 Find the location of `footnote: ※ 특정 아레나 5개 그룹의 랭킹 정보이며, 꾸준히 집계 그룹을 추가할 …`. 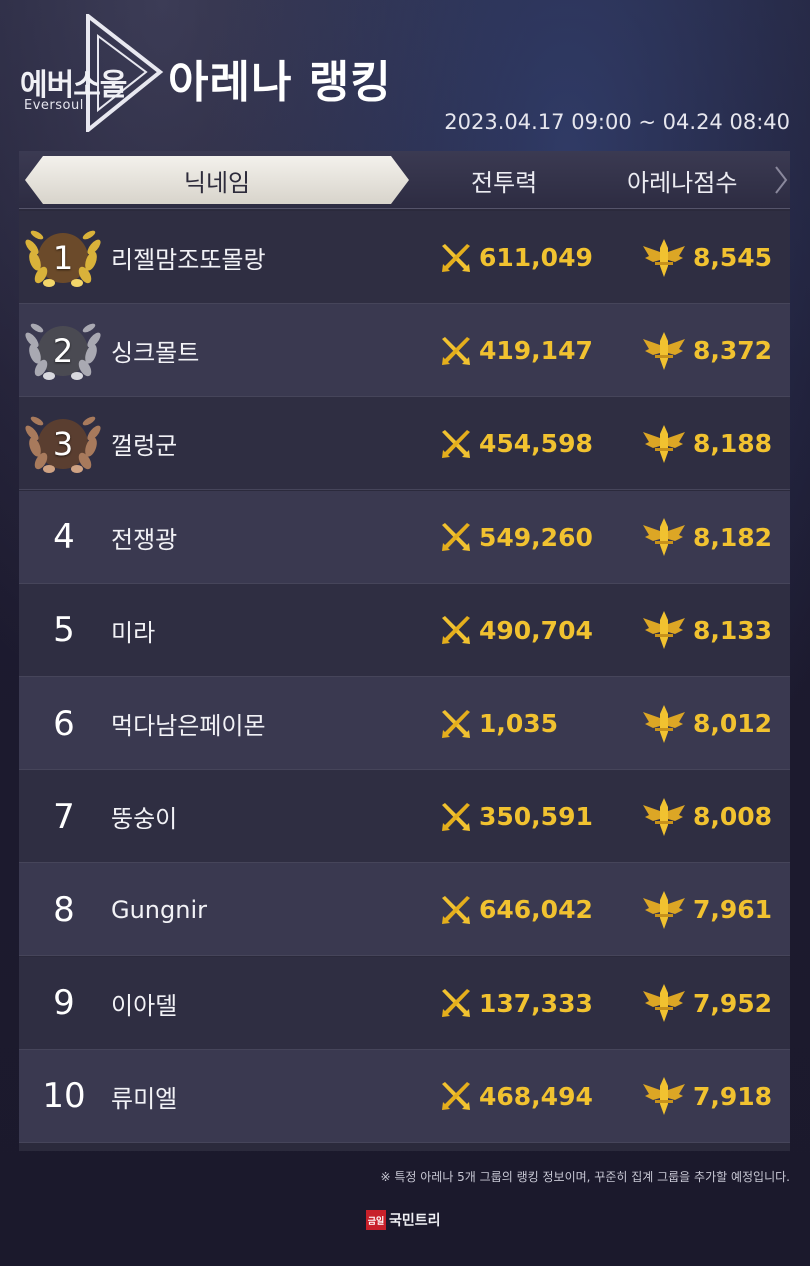

footnote: ※ 특정 아레나 5개 그룹의 랭킹 정보이며, 꾸준히 집계 그룹을 추가할 … is located at coordinates (585, 1177).